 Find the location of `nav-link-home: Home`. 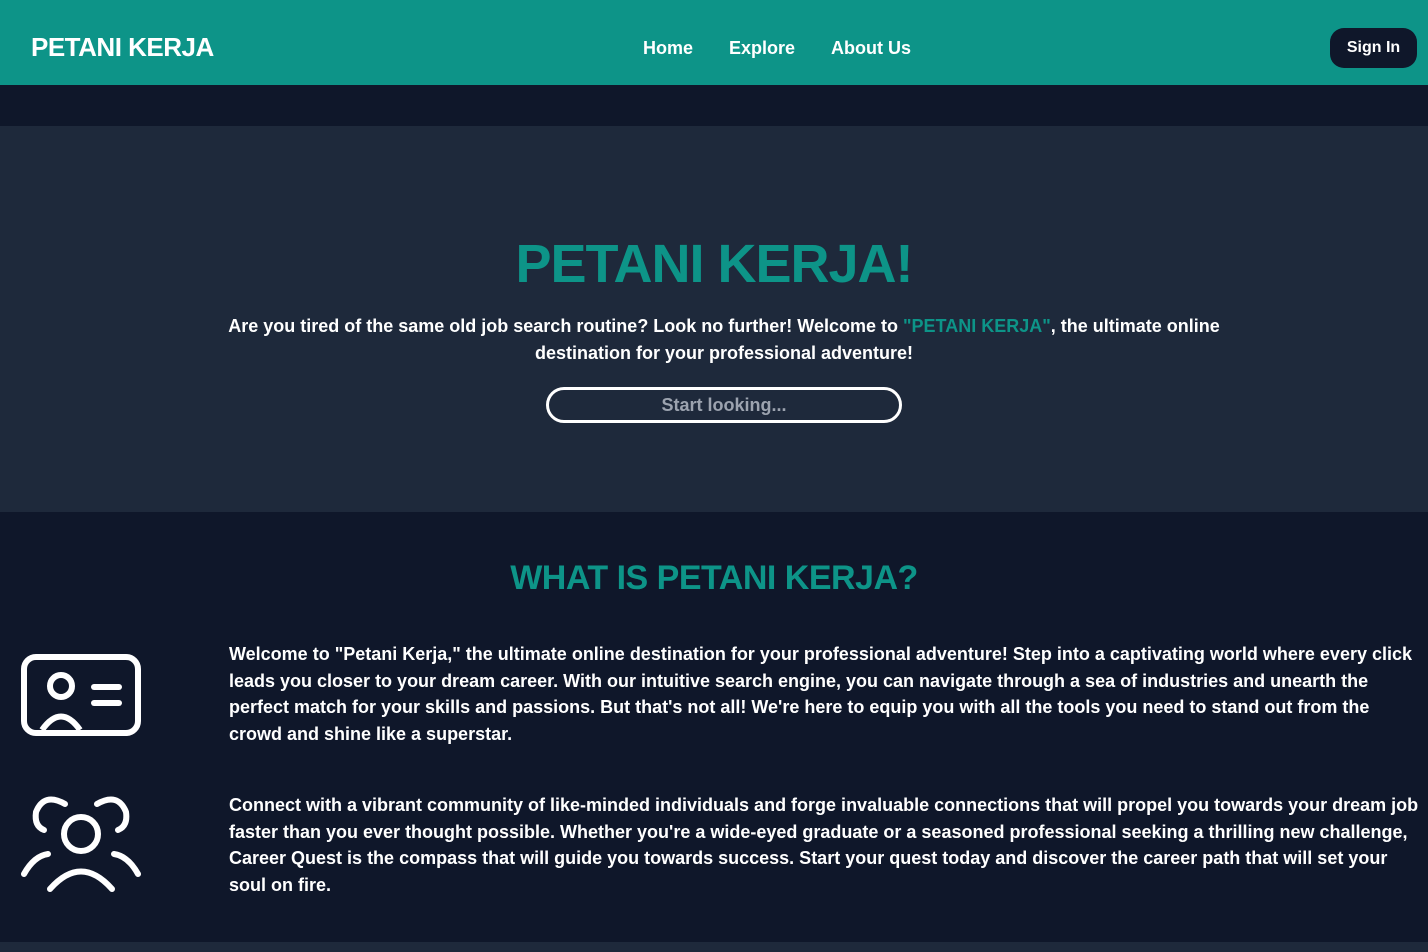

nav-link-home: Home is located at coordinates (668, 48).